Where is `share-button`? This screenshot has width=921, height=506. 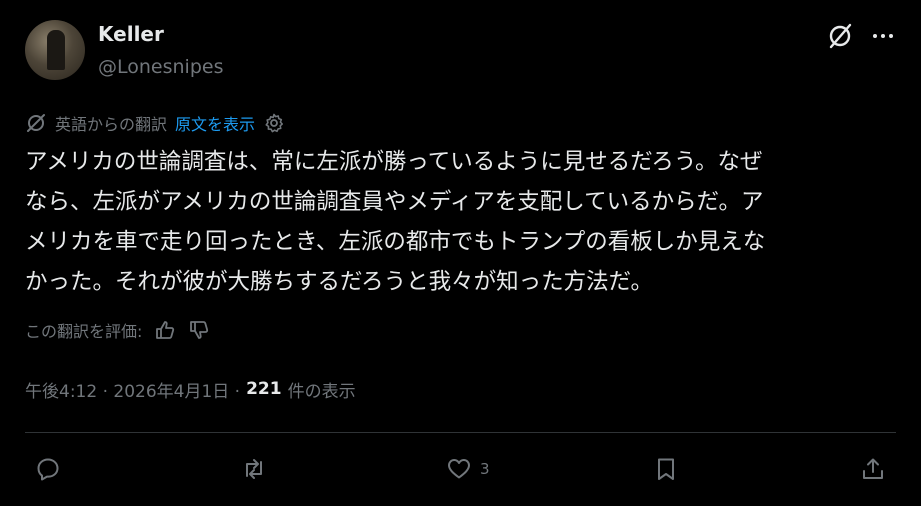 share-button is located at coordinates (873, 469).